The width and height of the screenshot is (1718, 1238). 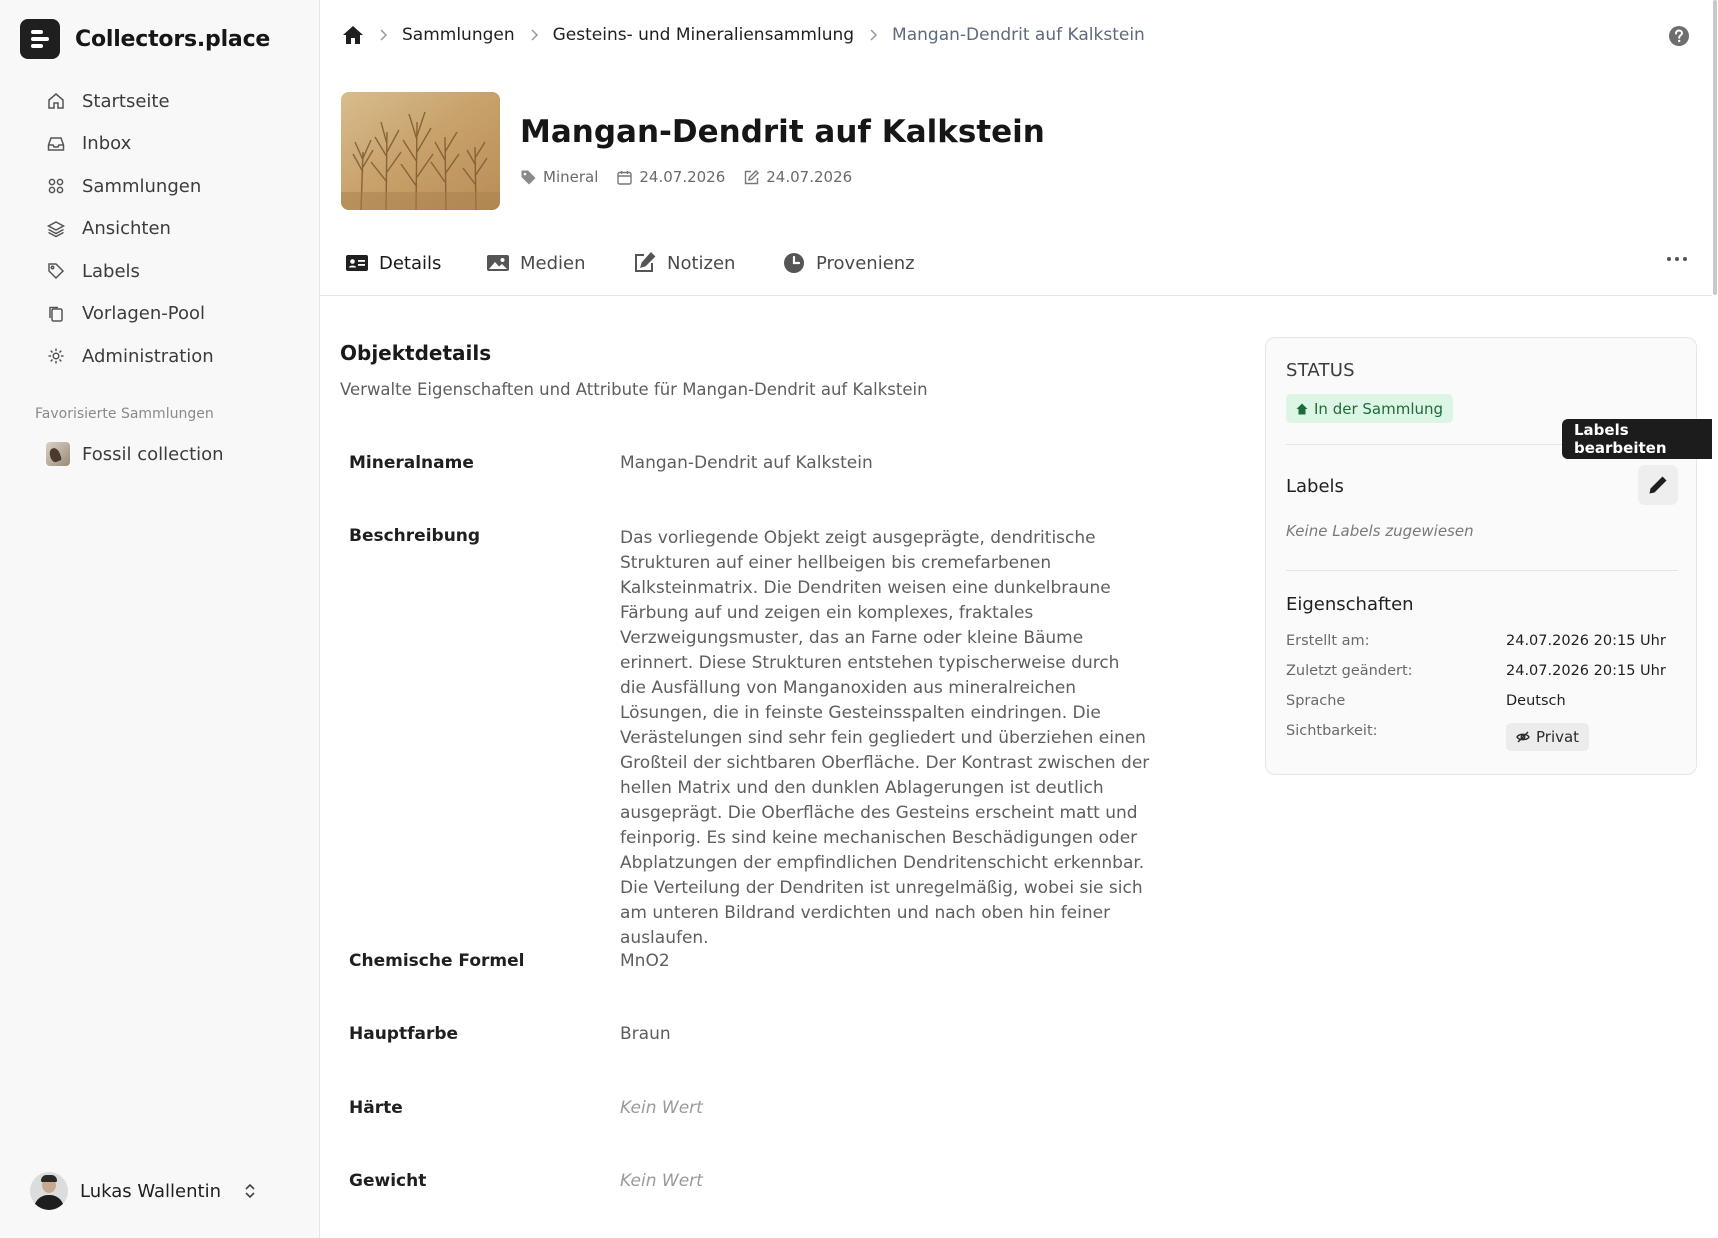 I want to click on brand-name: Collectors.place, so click(x=173, y=39).